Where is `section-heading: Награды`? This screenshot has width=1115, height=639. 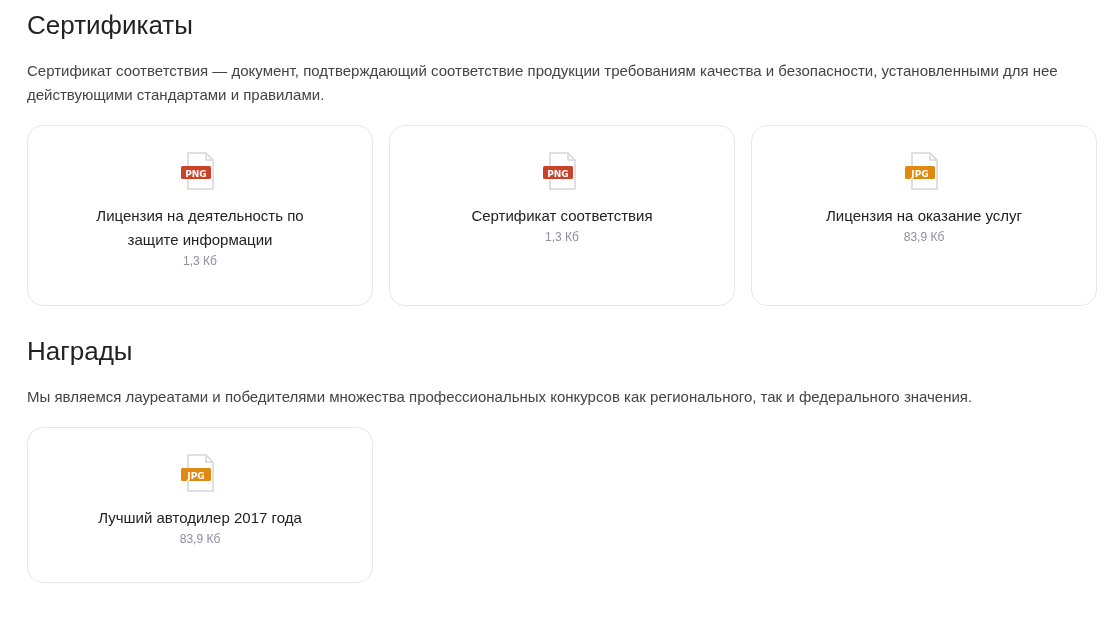 section-heading: Награды is located at coordinates (80, 351).